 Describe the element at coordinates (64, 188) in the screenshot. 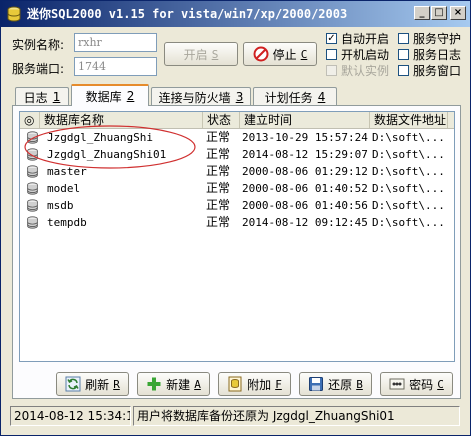

I see `cell-name: model` at that location.